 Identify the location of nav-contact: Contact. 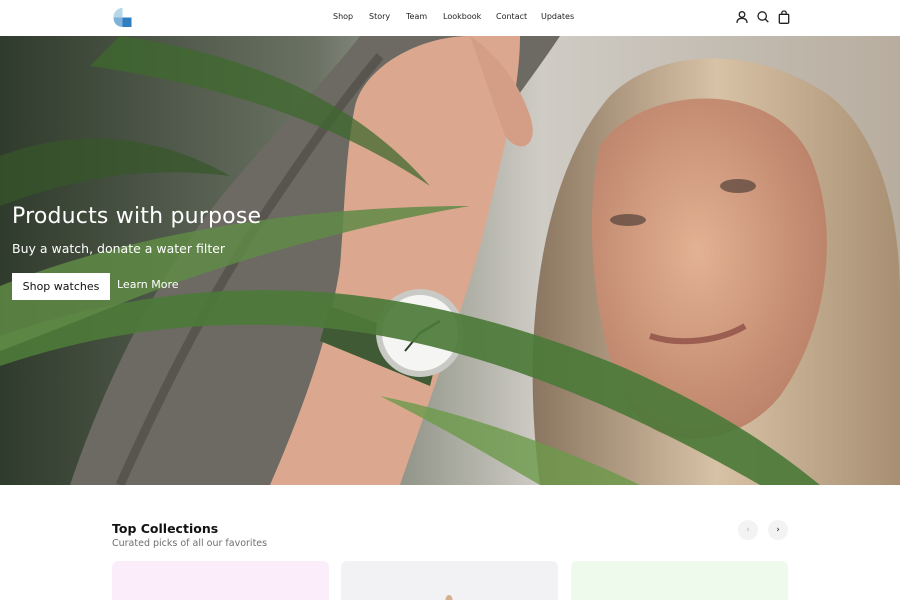
(511, 16).